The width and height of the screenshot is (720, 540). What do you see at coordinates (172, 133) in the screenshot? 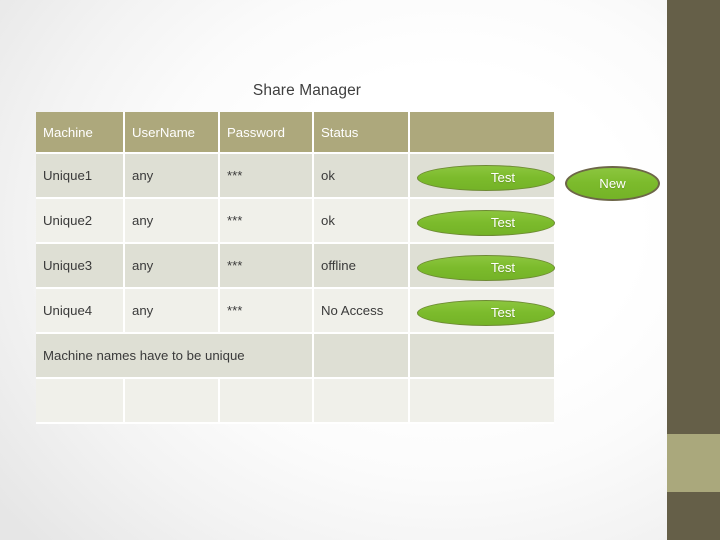
I see `column-header-username: UserName` at bounding box center [172, 133].